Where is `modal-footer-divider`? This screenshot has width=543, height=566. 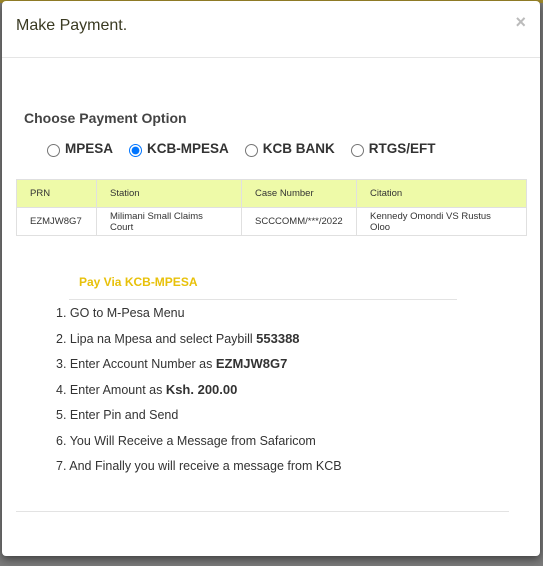 modal-footer-divider is located at coordinates (262, 511).